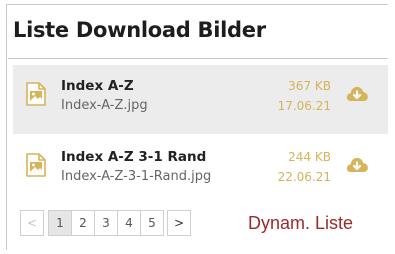 This screenshot has width=395, height=254. I want to click on pagination: < 1 2 3 4 5 >, so click(105, 224).